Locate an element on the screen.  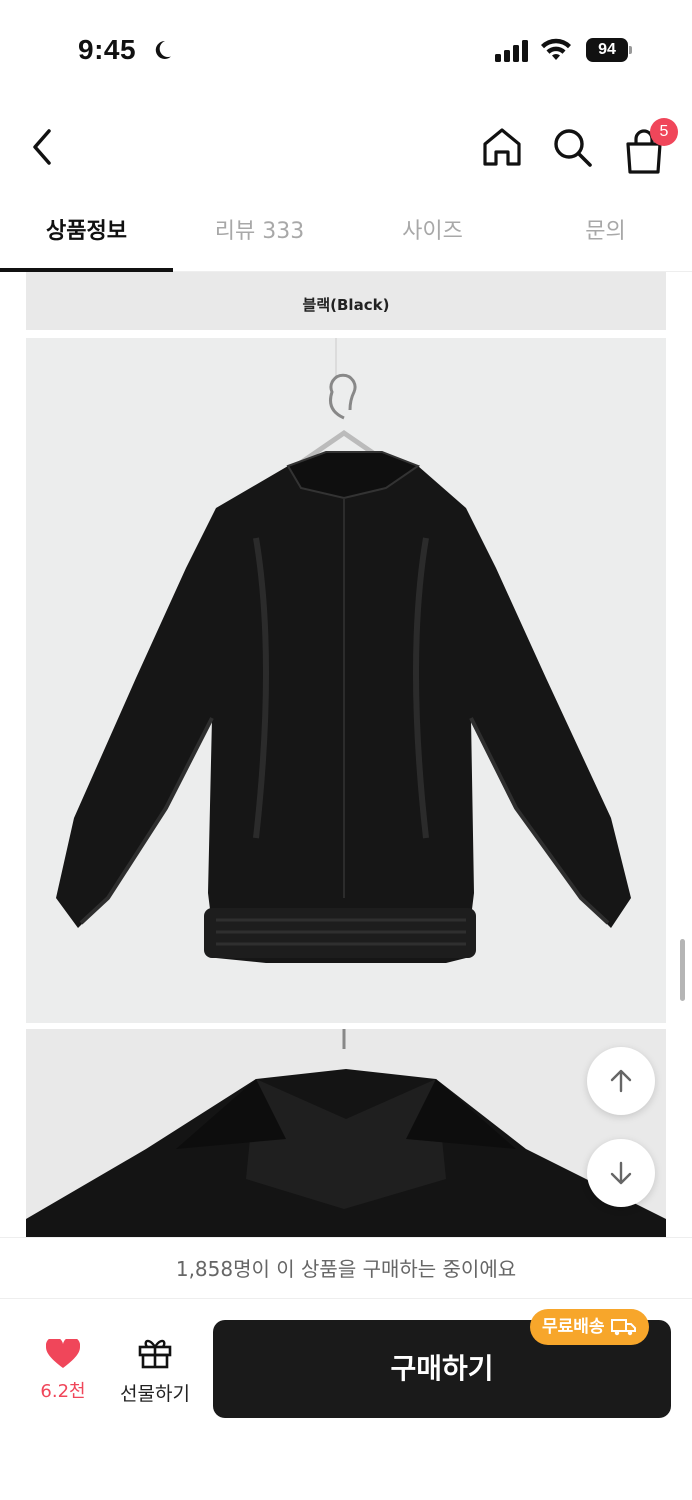
product-tabs: 상품정보 리뷰 333 사이즈 문의 is located at coordinates (346, 236).